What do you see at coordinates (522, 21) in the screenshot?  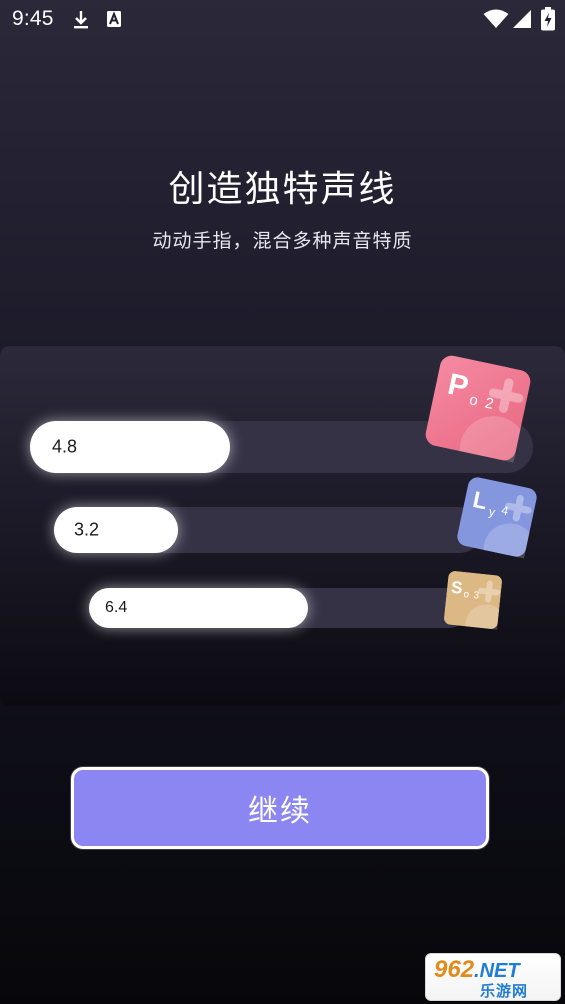 I see `signal-icon` at bounding box center [522, 21].